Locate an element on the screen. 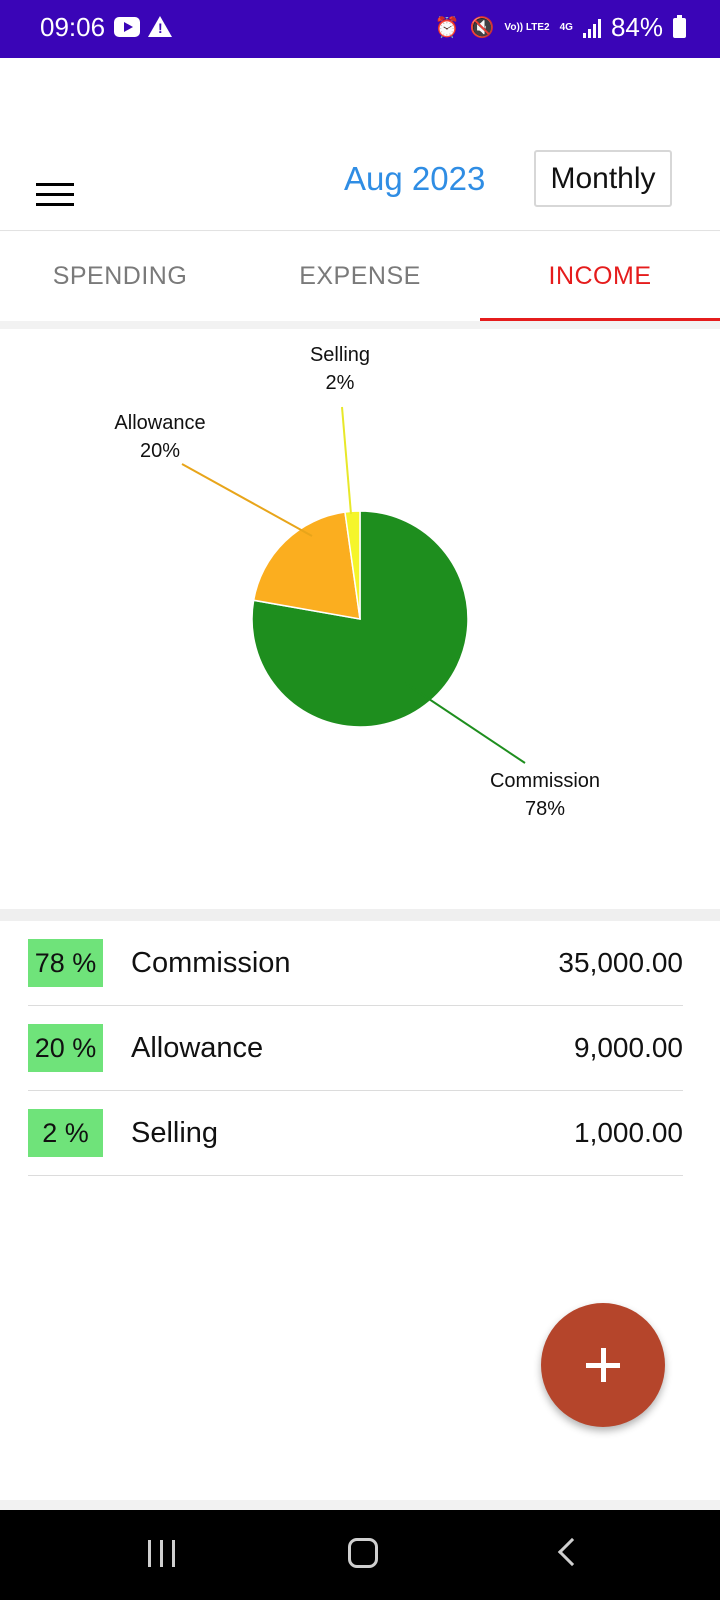 The height and width of the screenshot is (1600, 720). status-right-icons: ⏰ 🔇 Vo)) LTE2 4G 84% is located at coordinates (560, 27).